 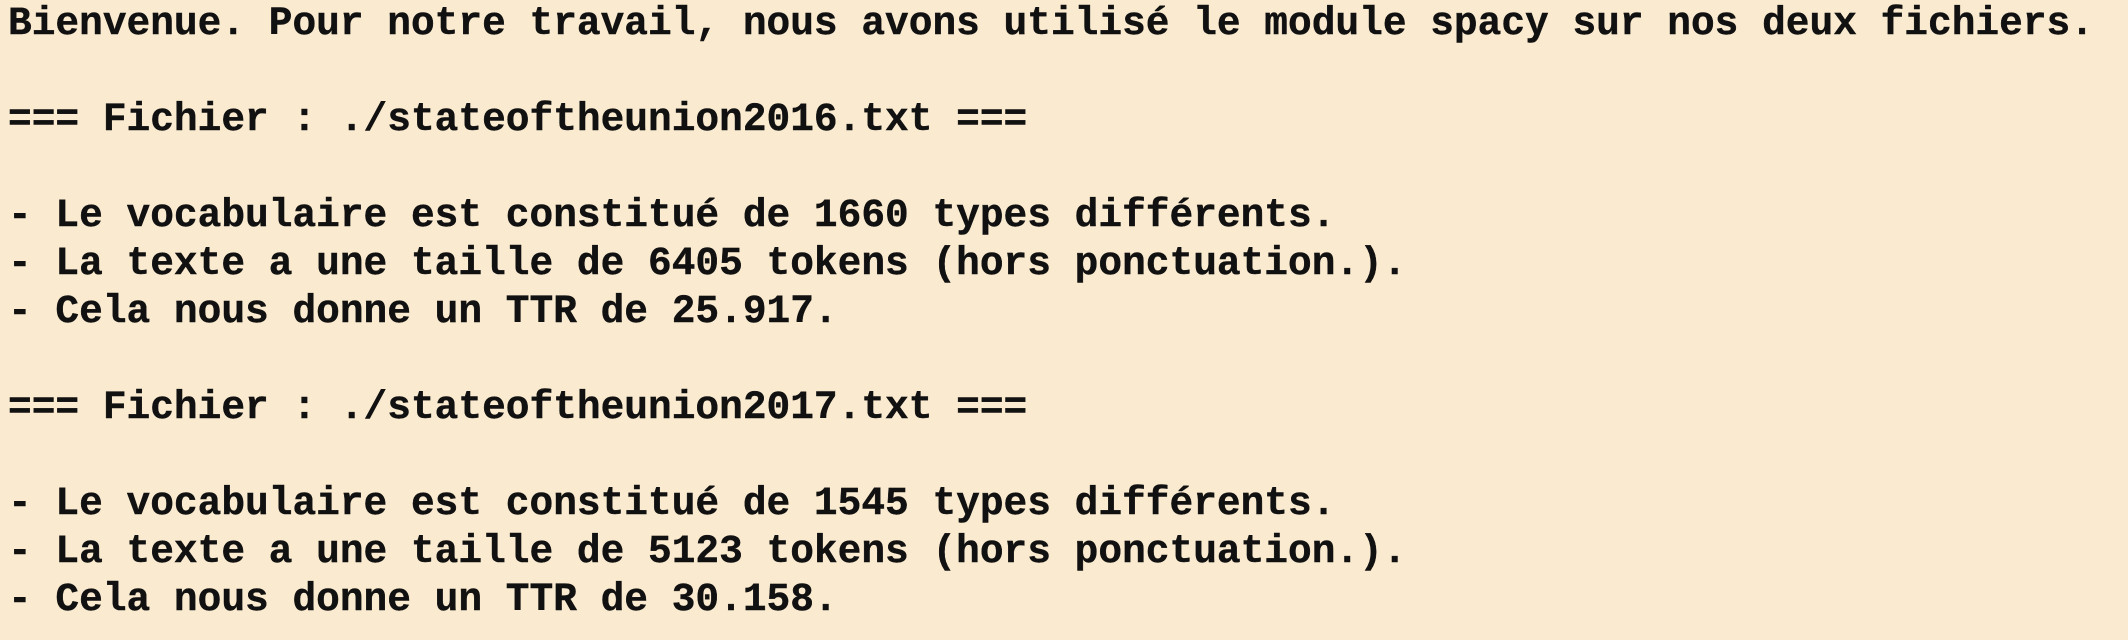 What do you see at coordinates (423, 599) in the screenshot?
I see `ttr-line-2017: - Cela nous donne un TTR de 30.158.` at bounding box center [423, 599].